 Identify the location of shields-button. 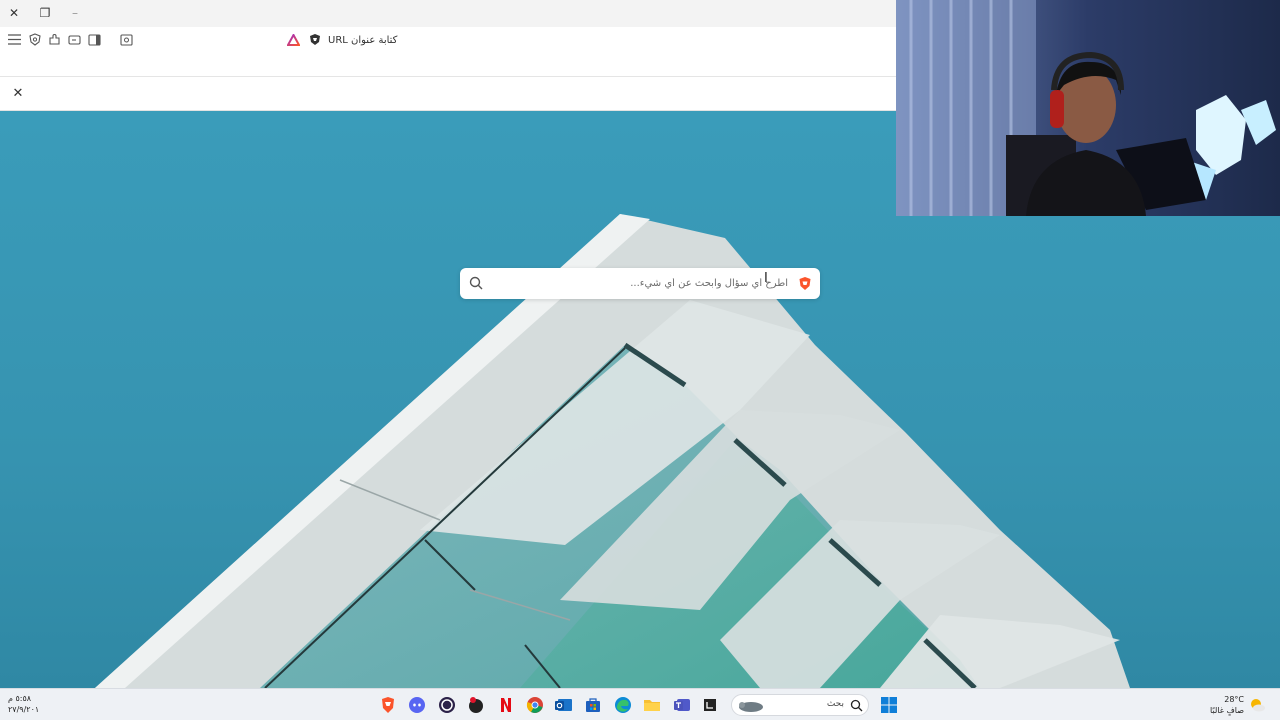
(34, 39).